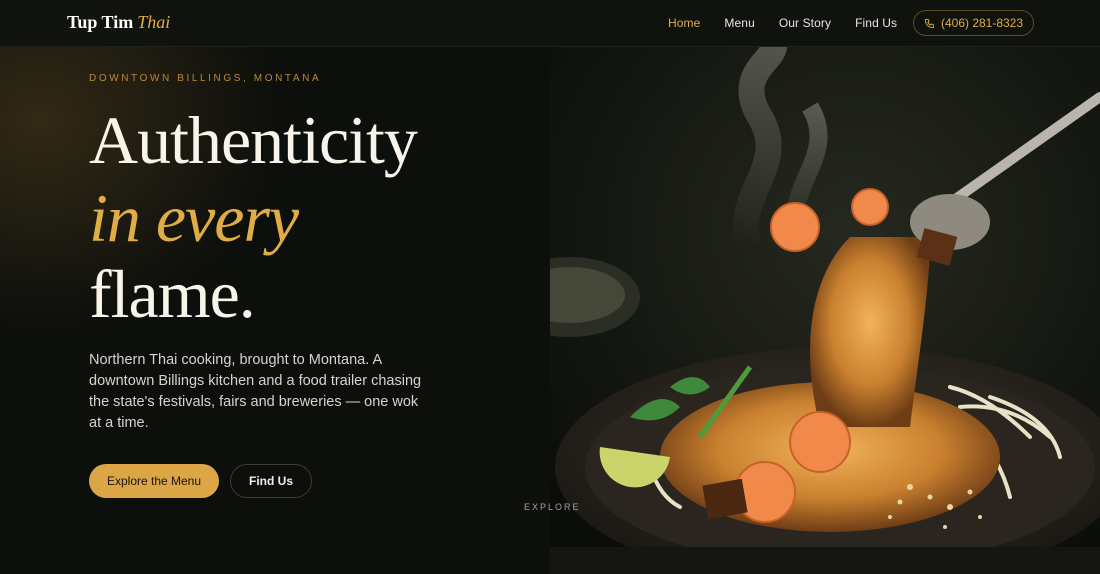 This screenshot has width=1100, height=574. Describe the element at coordinates (194, 218) in the screenshot. I see `hero-headline-line2: in every` at that location.